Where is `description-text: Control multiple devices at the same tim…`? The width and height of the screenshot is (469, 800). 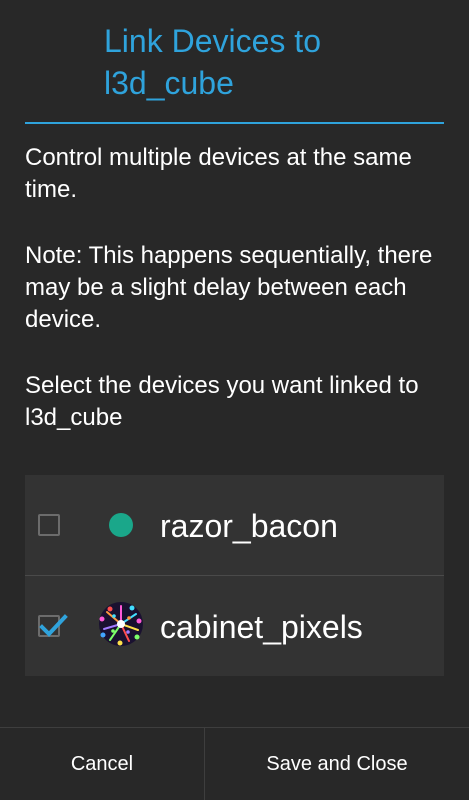 description-text: Control multiple devices at the same tim… is located at coordinates (218, 173).